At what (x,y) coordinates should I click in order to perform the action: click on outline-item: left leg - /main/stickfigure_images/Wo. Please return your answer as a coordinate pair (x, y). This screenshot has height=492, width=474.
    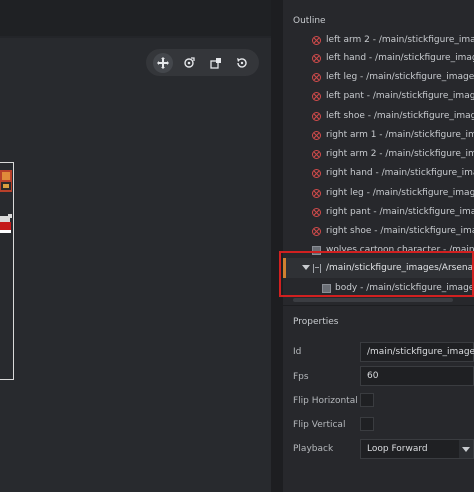
    Looking at the image, I should click on (378, 78).